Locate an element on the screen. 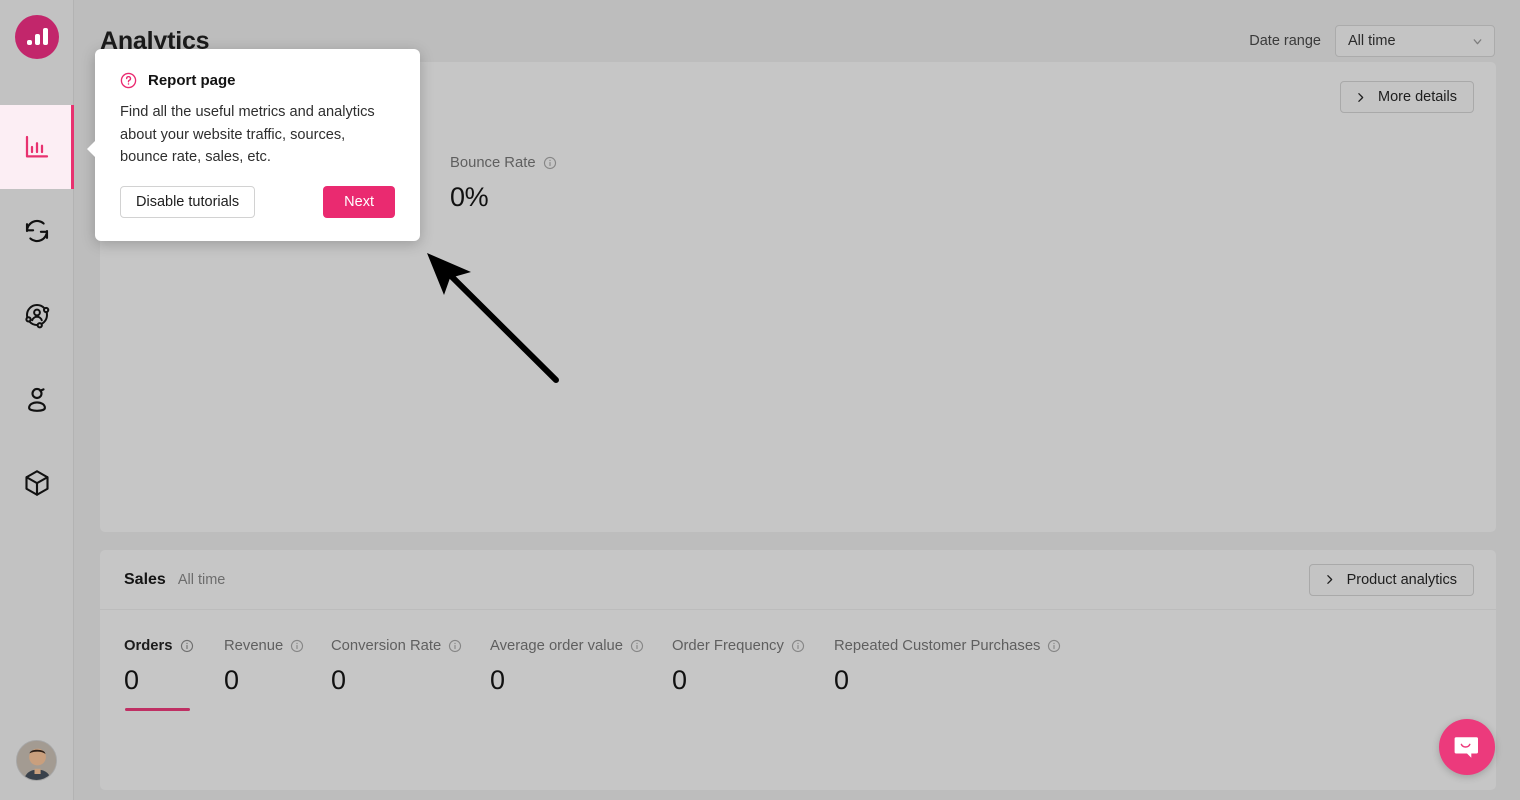 The width and height of the screenshot is (1520, 800). traffic-metrics: Bounce Rate 0% is located at coordinates (503, 184).